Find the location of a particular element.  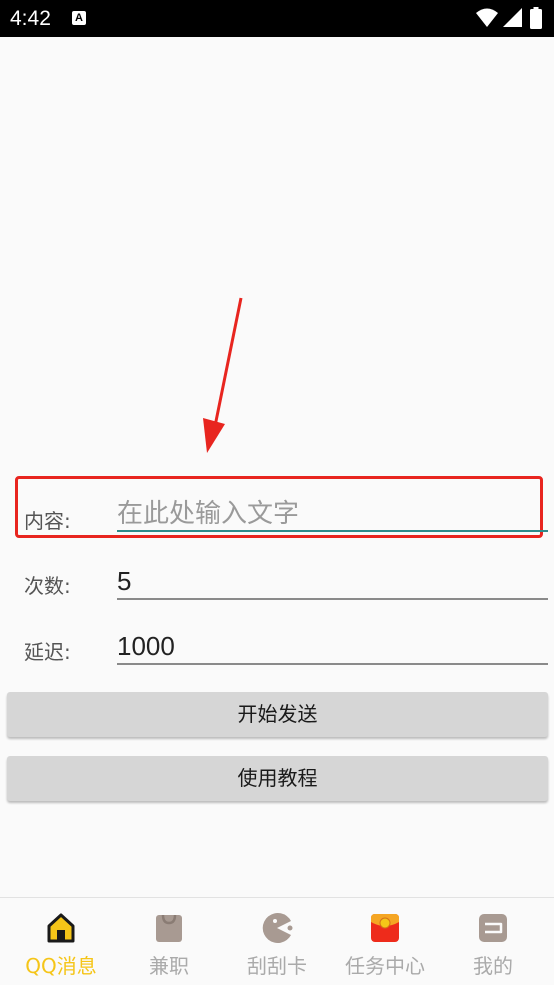

battery-icon is located at coordinates (536, 18).